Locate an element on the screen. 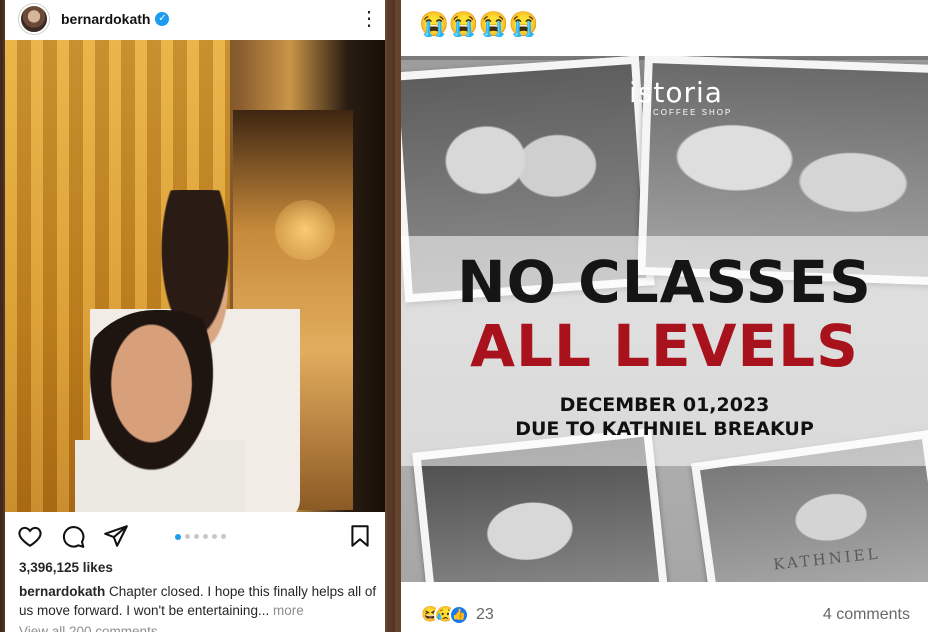 The height and width of the screenshot is (632, 928). more-options-icon: ⋮ is located at coordinates (369, 19).